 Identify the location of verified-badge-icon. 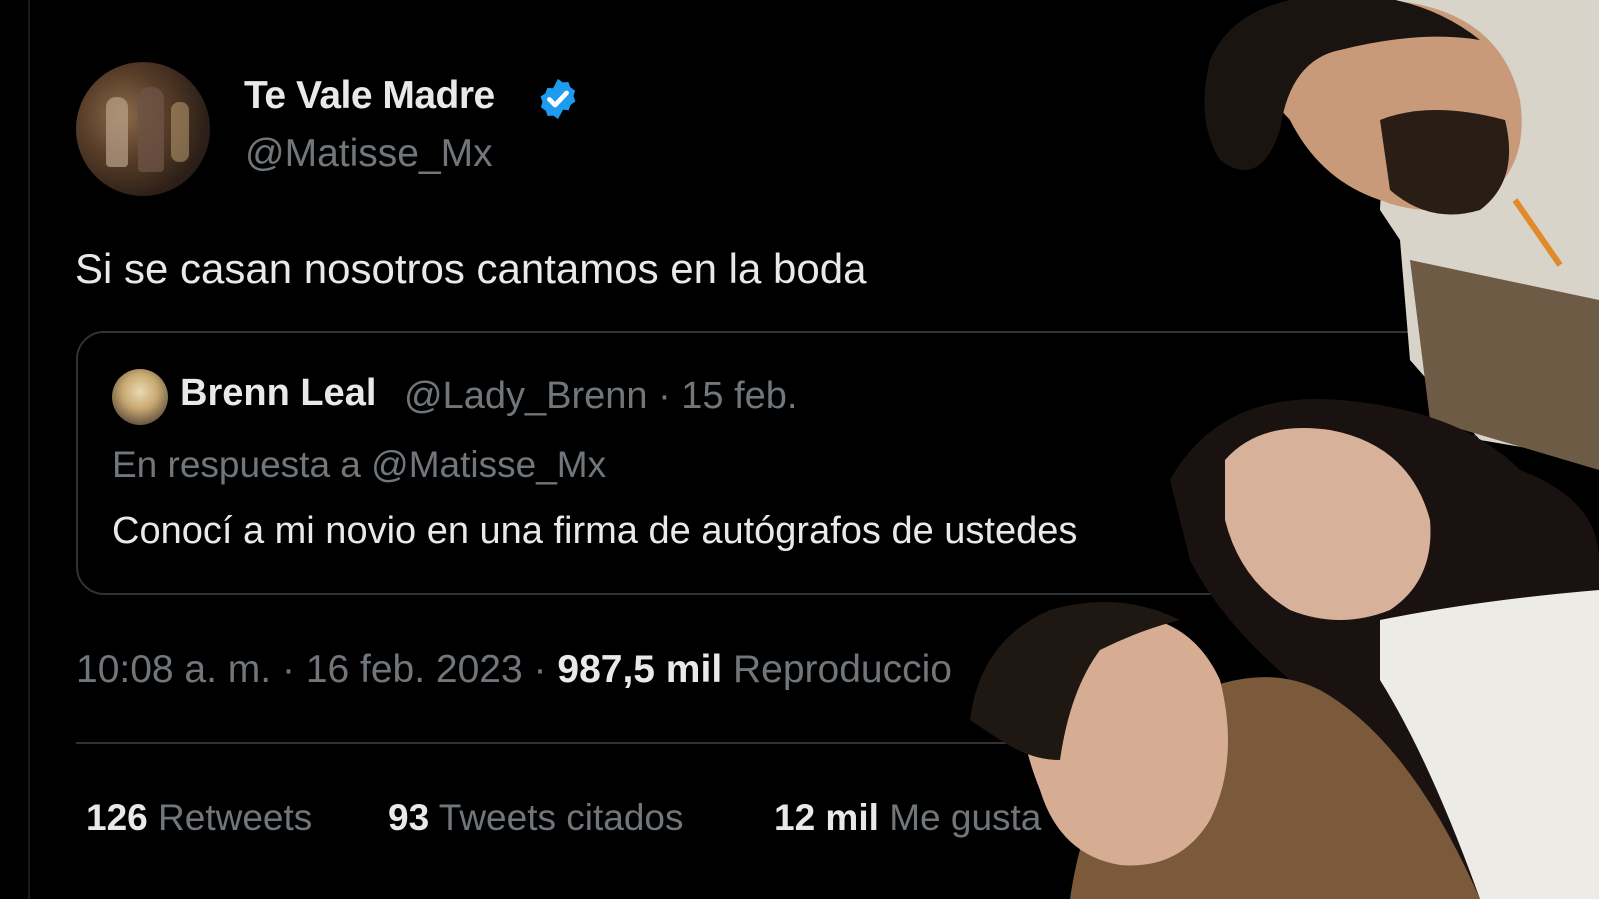
(558, 99).